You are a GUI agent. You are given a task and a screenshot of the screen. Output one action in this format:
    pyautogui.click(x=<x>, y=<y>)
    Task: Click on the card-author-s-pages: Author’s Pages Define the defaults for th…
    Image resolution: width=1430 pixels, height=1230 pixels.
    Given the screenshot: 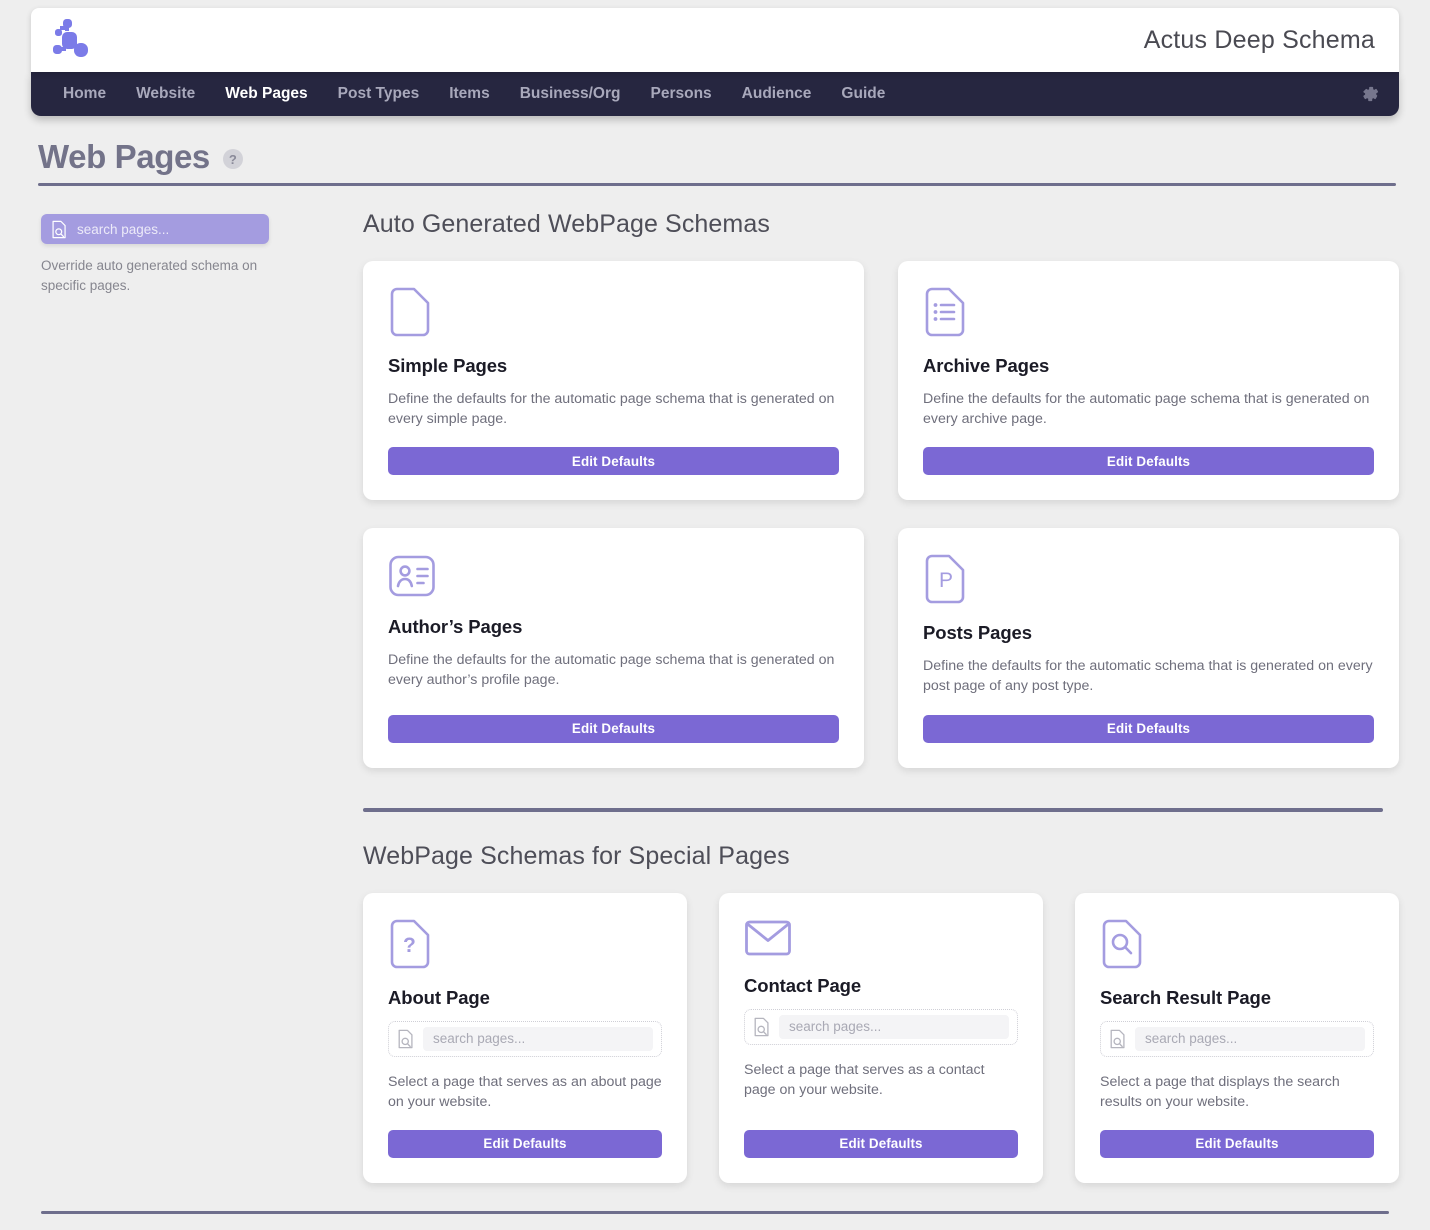 What is the action you would take?
    pyautogui.click(x=613, y=648)
    